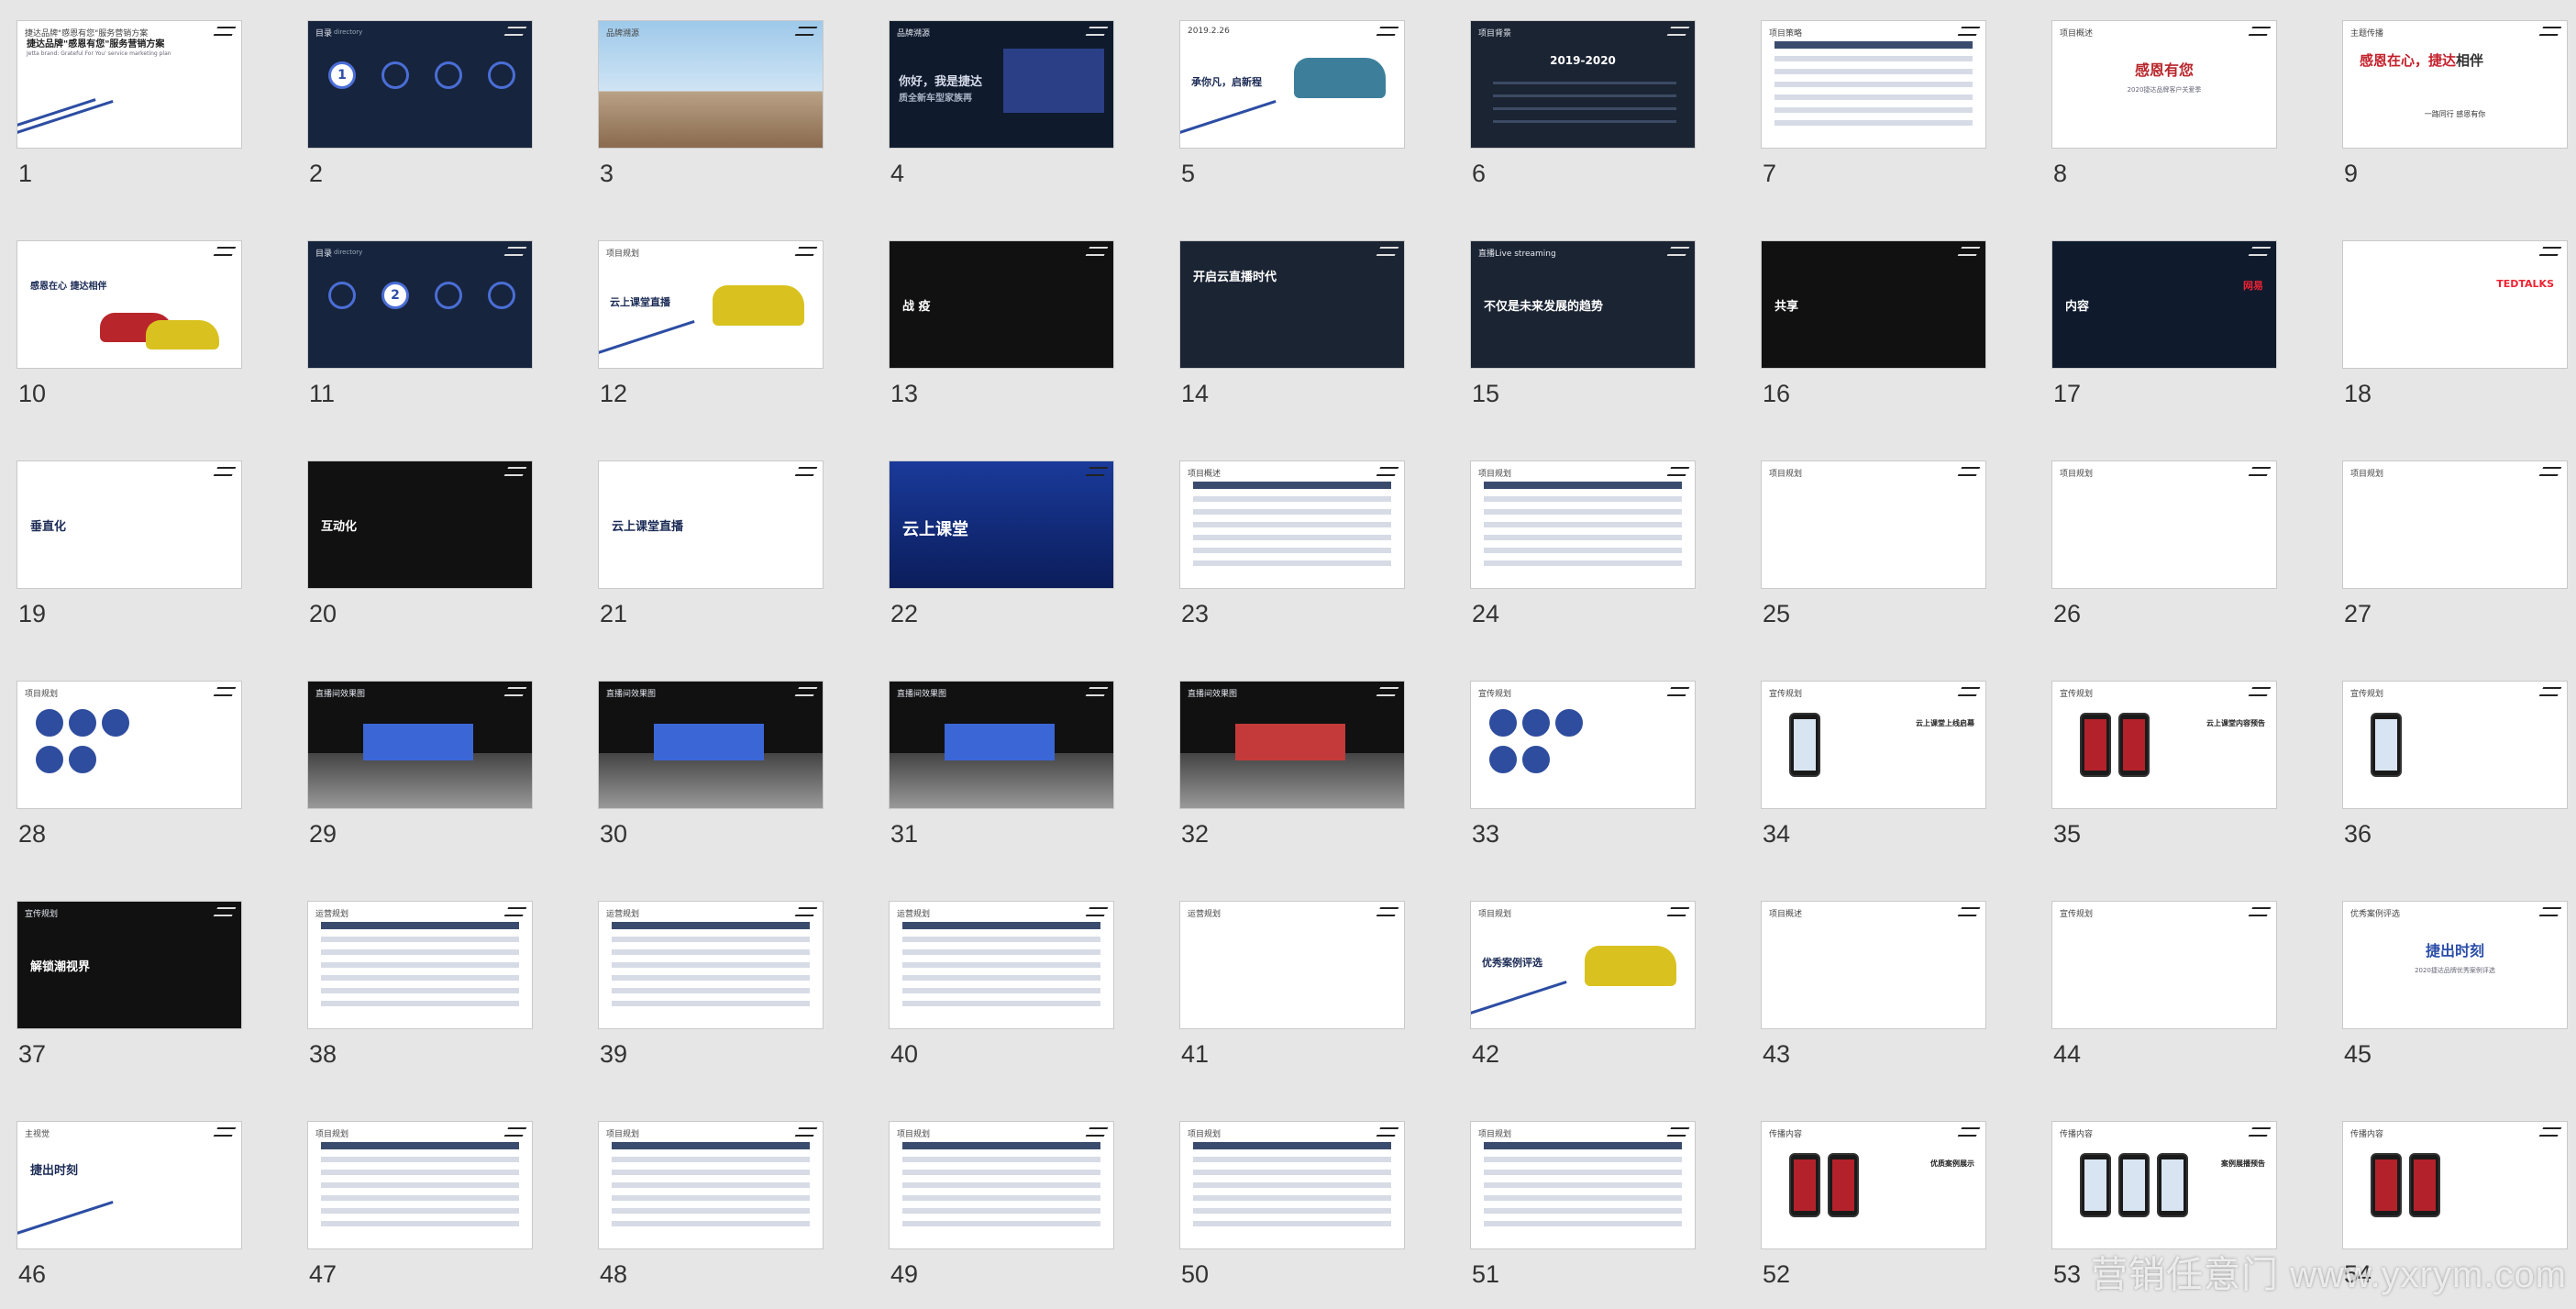 The image size is (2576, 1309). Describe the element at coordinates (1001, 1185) in the screenshot. I see `slide-thumbnail-49: 项目规划` at that location.